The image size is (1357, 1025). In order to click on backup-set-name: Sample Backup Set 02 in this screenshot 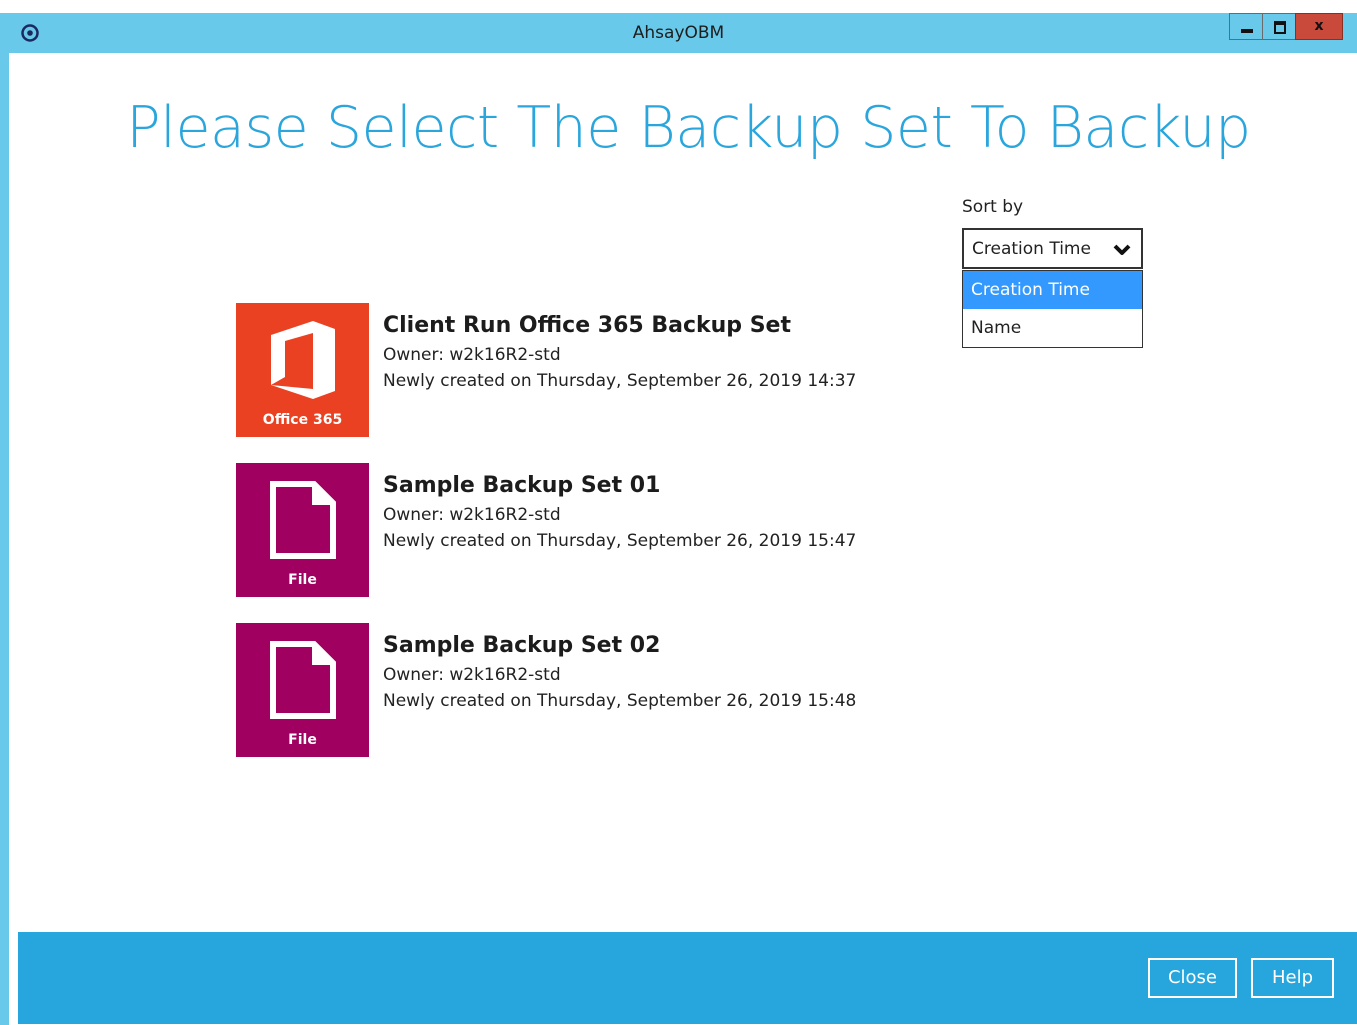, I will do `click(522, 645)`.